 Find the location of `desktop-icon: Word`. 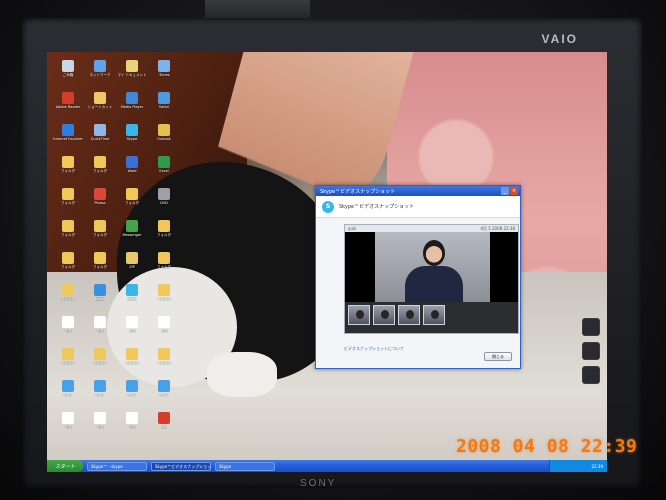

desktop-icon: Word is located at coordinates (132, 171).